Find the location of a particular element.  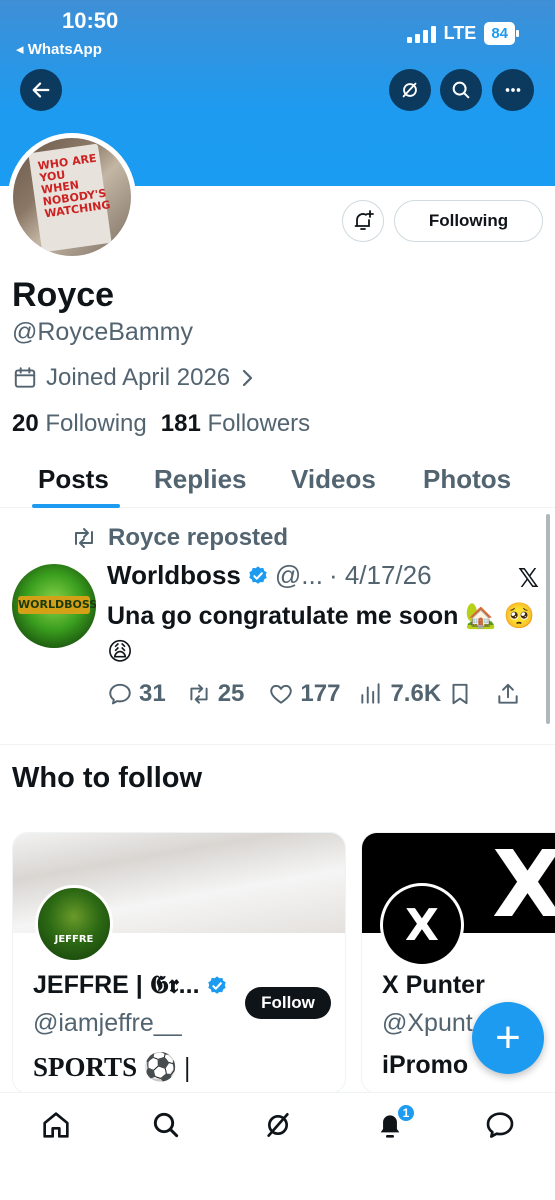

profile-avatar: WHO ARE YOU WHEN NOBODY'S WATCHING is located at coordinates (72, 197).